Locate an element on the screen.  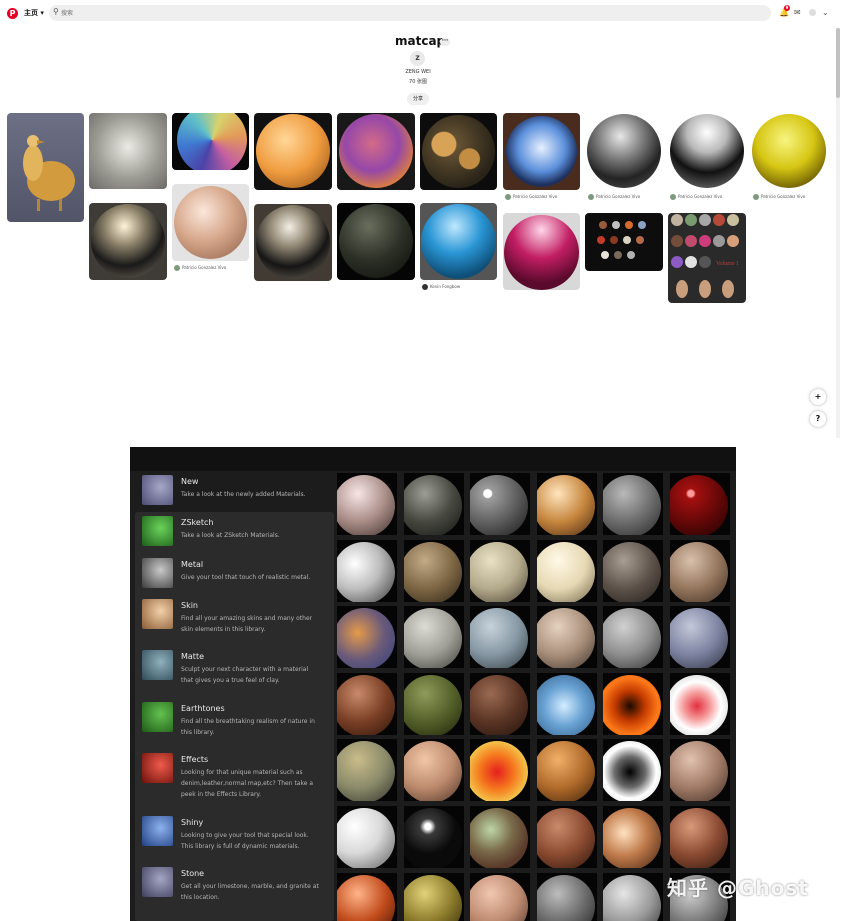
pin-dark-chrome is located at coordinates (624, 151).